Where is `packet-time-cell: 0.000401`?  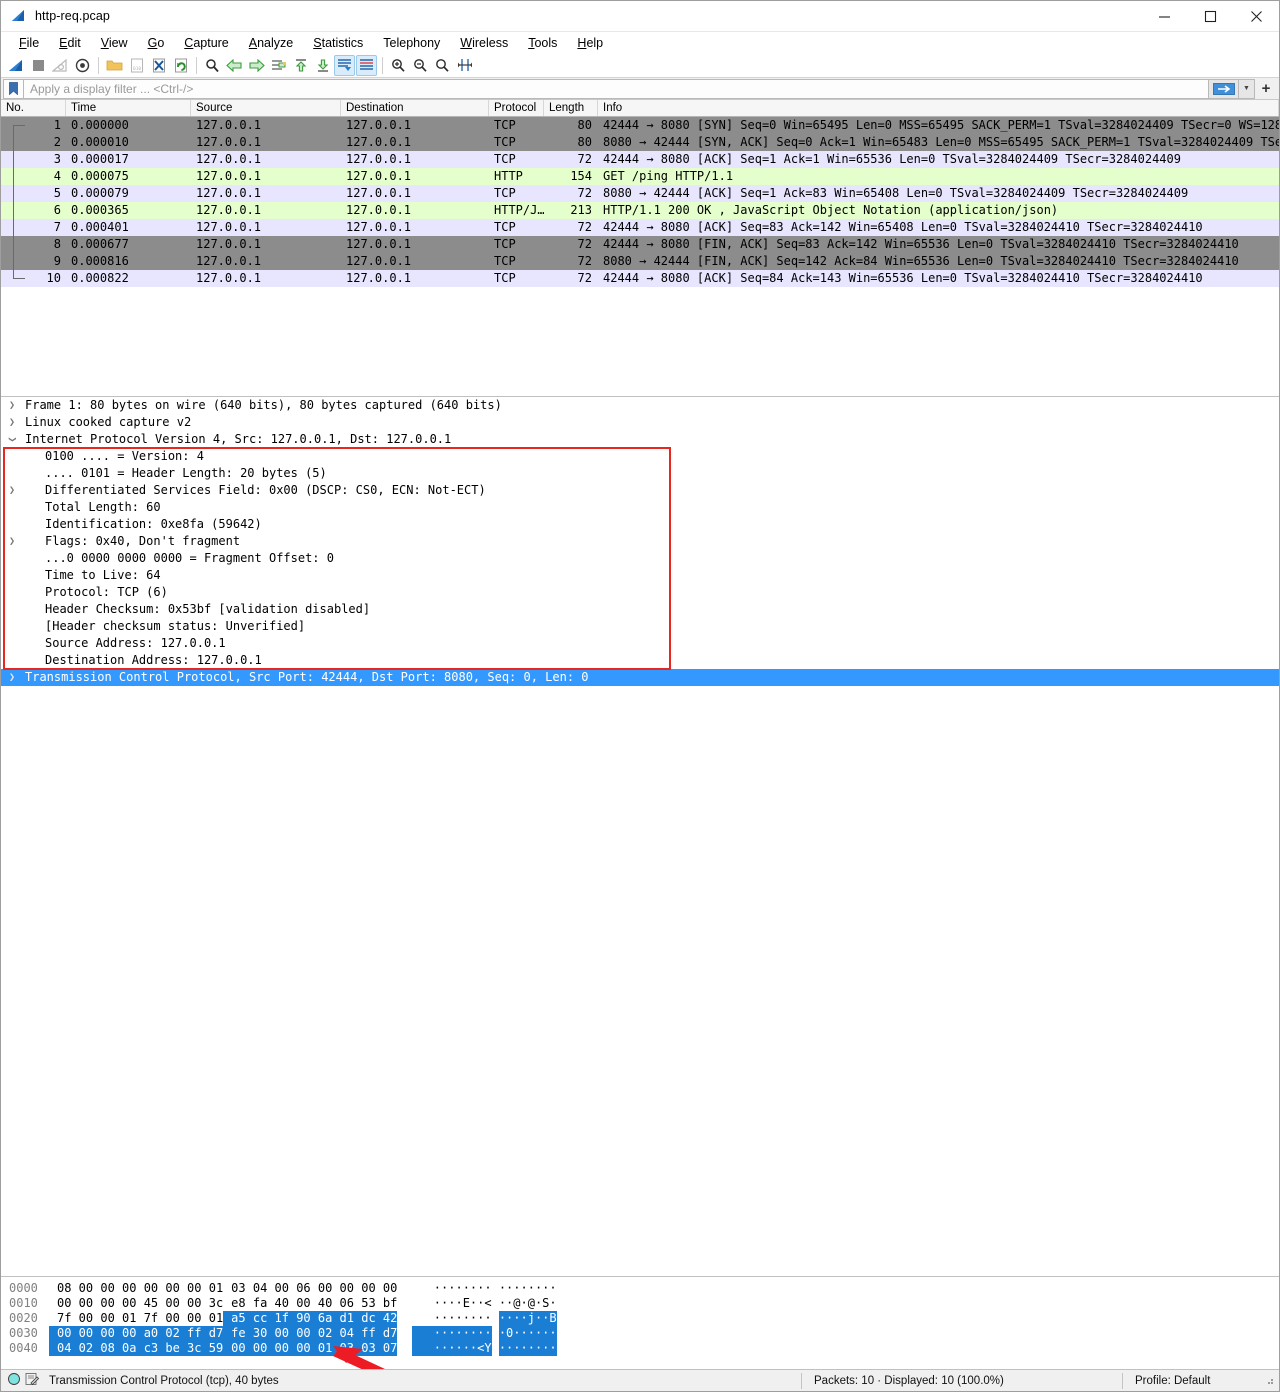
packet-time-cell: 0.000401 is located at coordinates (100, 227).